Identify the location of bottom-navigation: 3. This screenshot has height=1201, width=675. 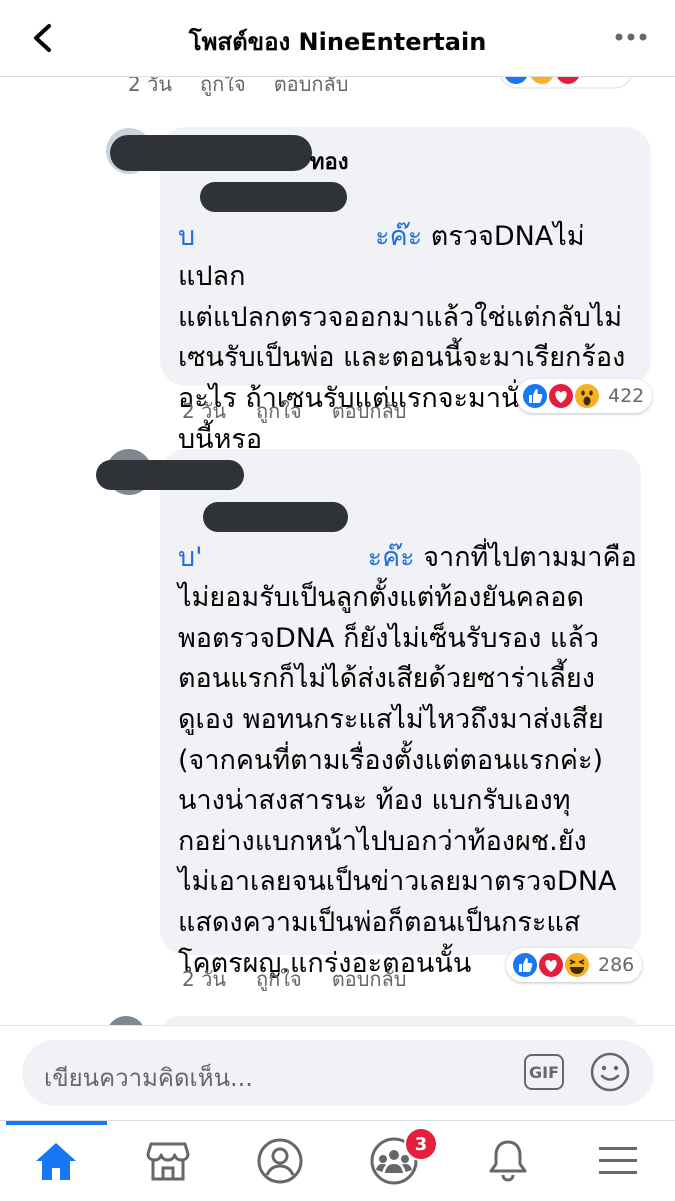
(337, 1160).